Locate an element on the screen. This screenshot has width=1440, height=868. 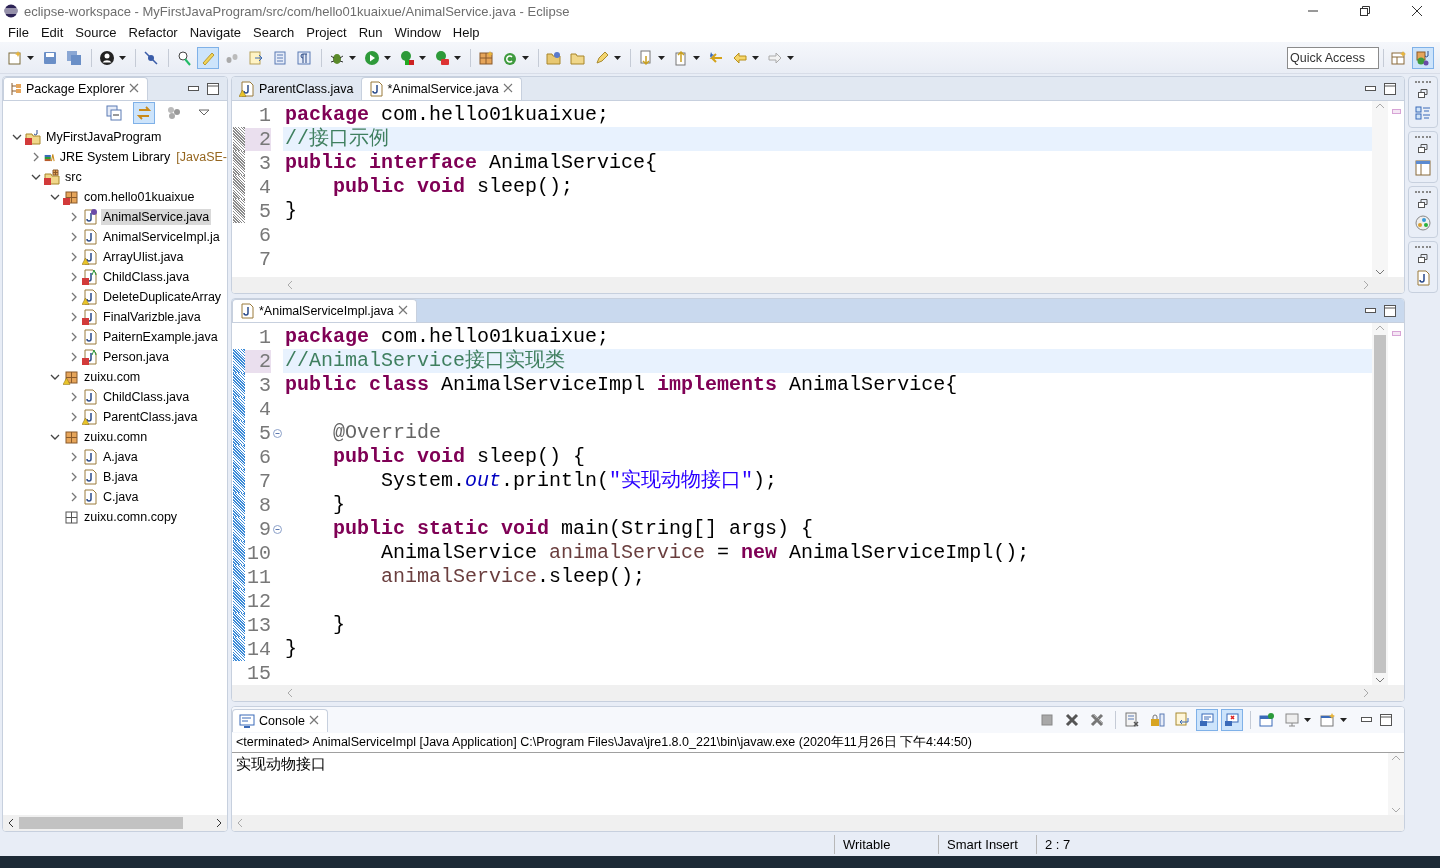
monitor-icon is located at coordinates (1207, 720).